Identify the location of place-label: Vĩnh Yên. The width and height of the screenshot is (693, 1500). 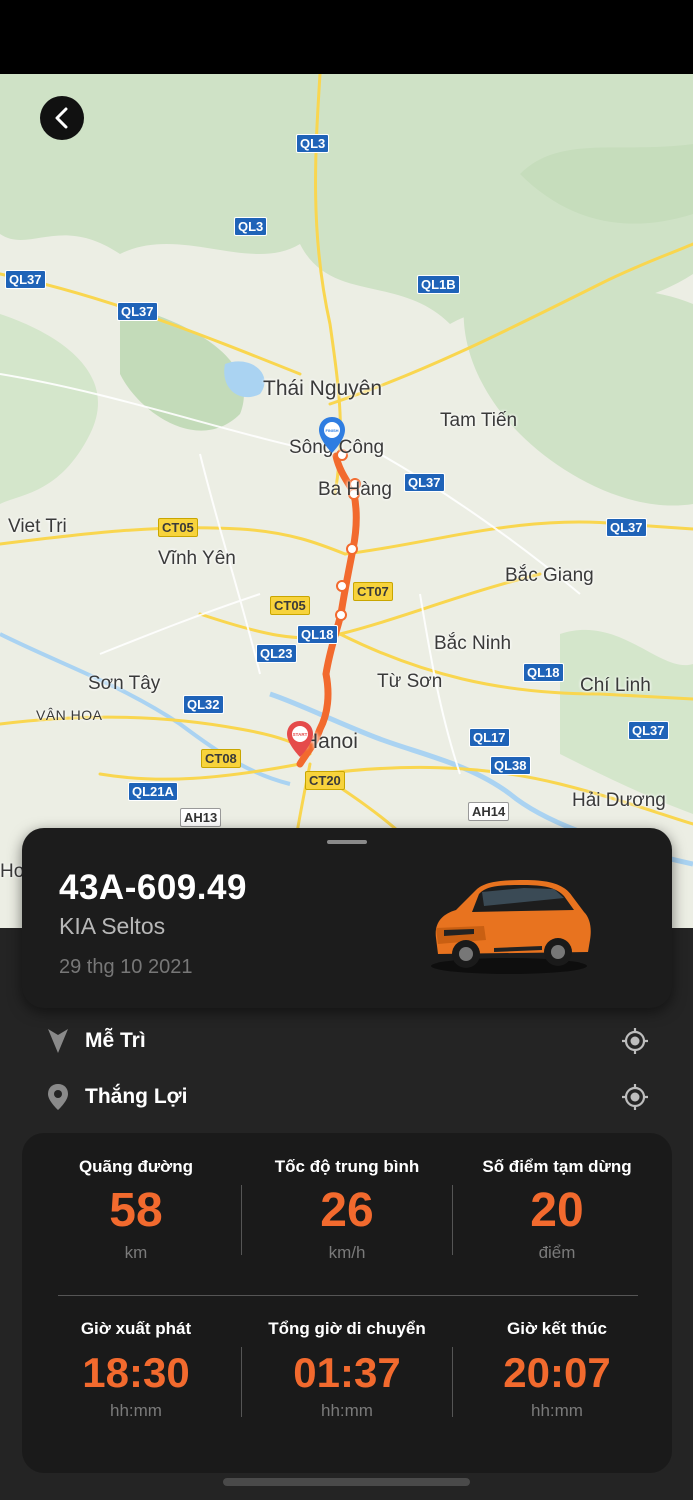
(197, 558).